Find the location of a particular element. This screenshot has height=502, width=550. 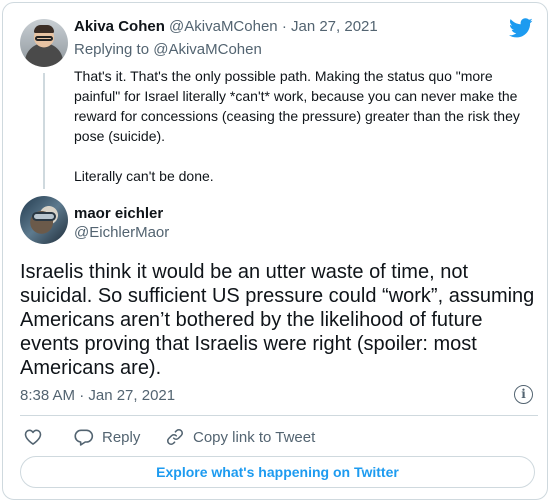

tweet-timestamp: 8:38 AM · Jan 27, 2021 is located at coordinates (97, 395).